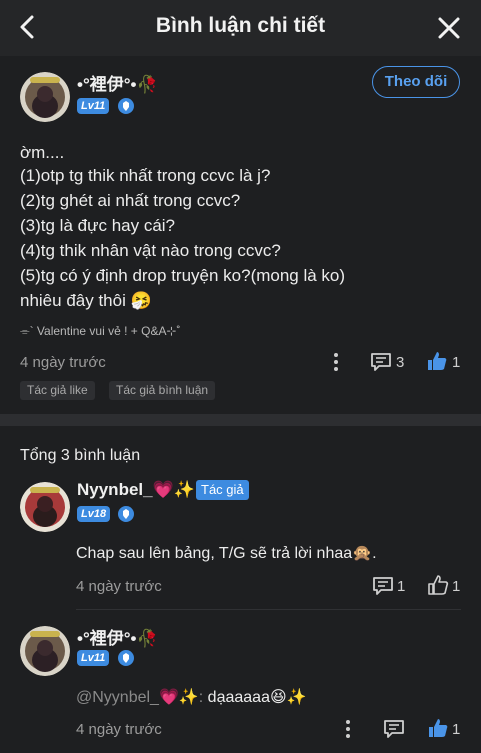 The height and width of the screenshot is (753, 481). Describe the element at coordinates (94, 514) in the screenshot. I see `comment-level-badge: Lv18` at that location.